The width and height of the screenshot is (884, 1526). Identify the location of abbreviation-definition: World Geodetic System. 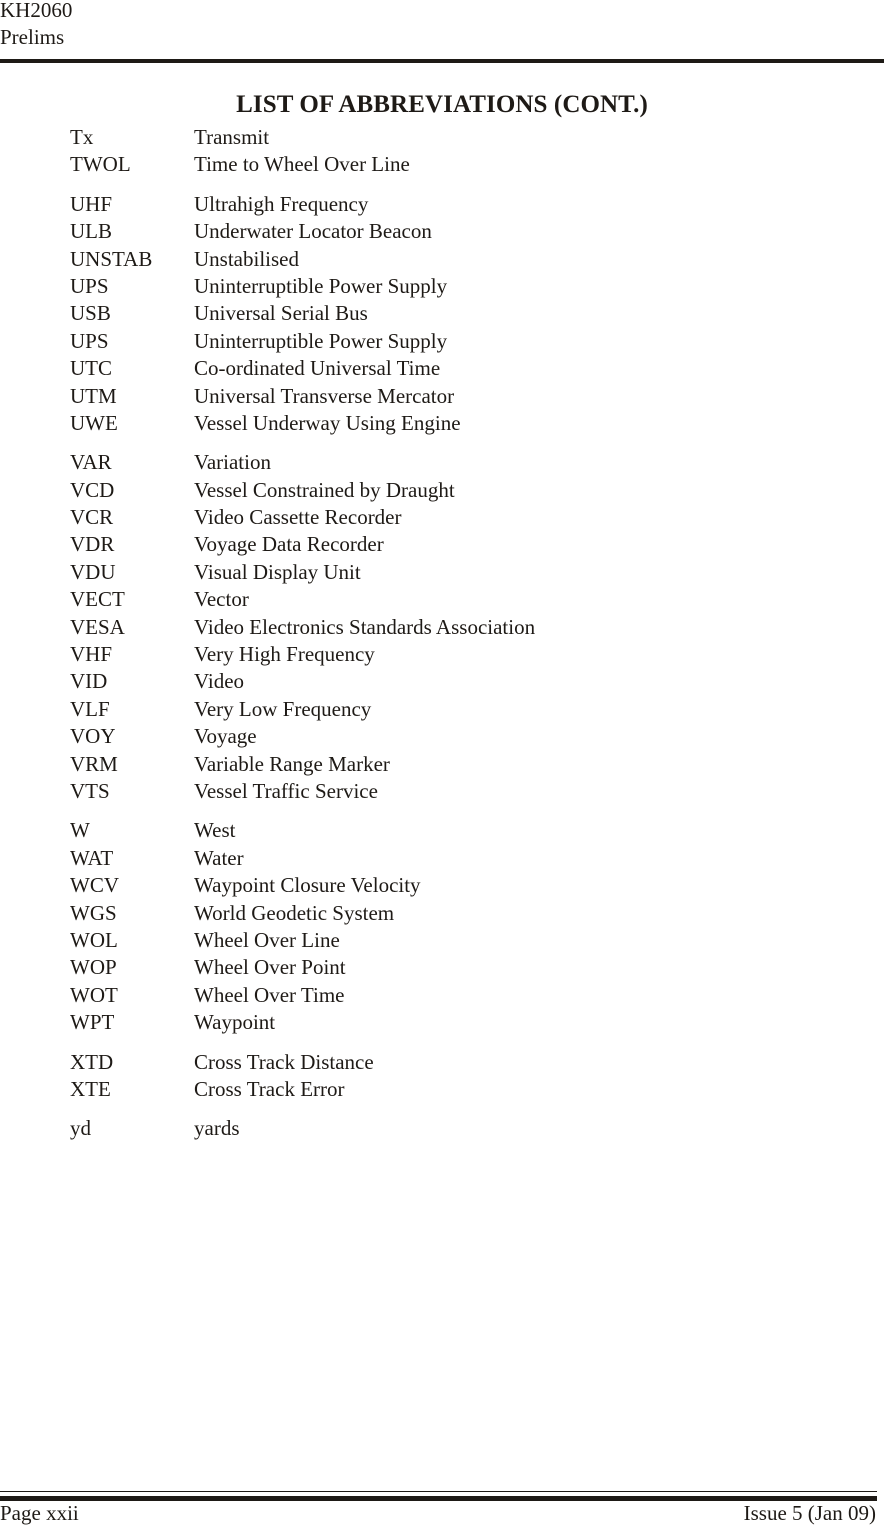
(294, 912).